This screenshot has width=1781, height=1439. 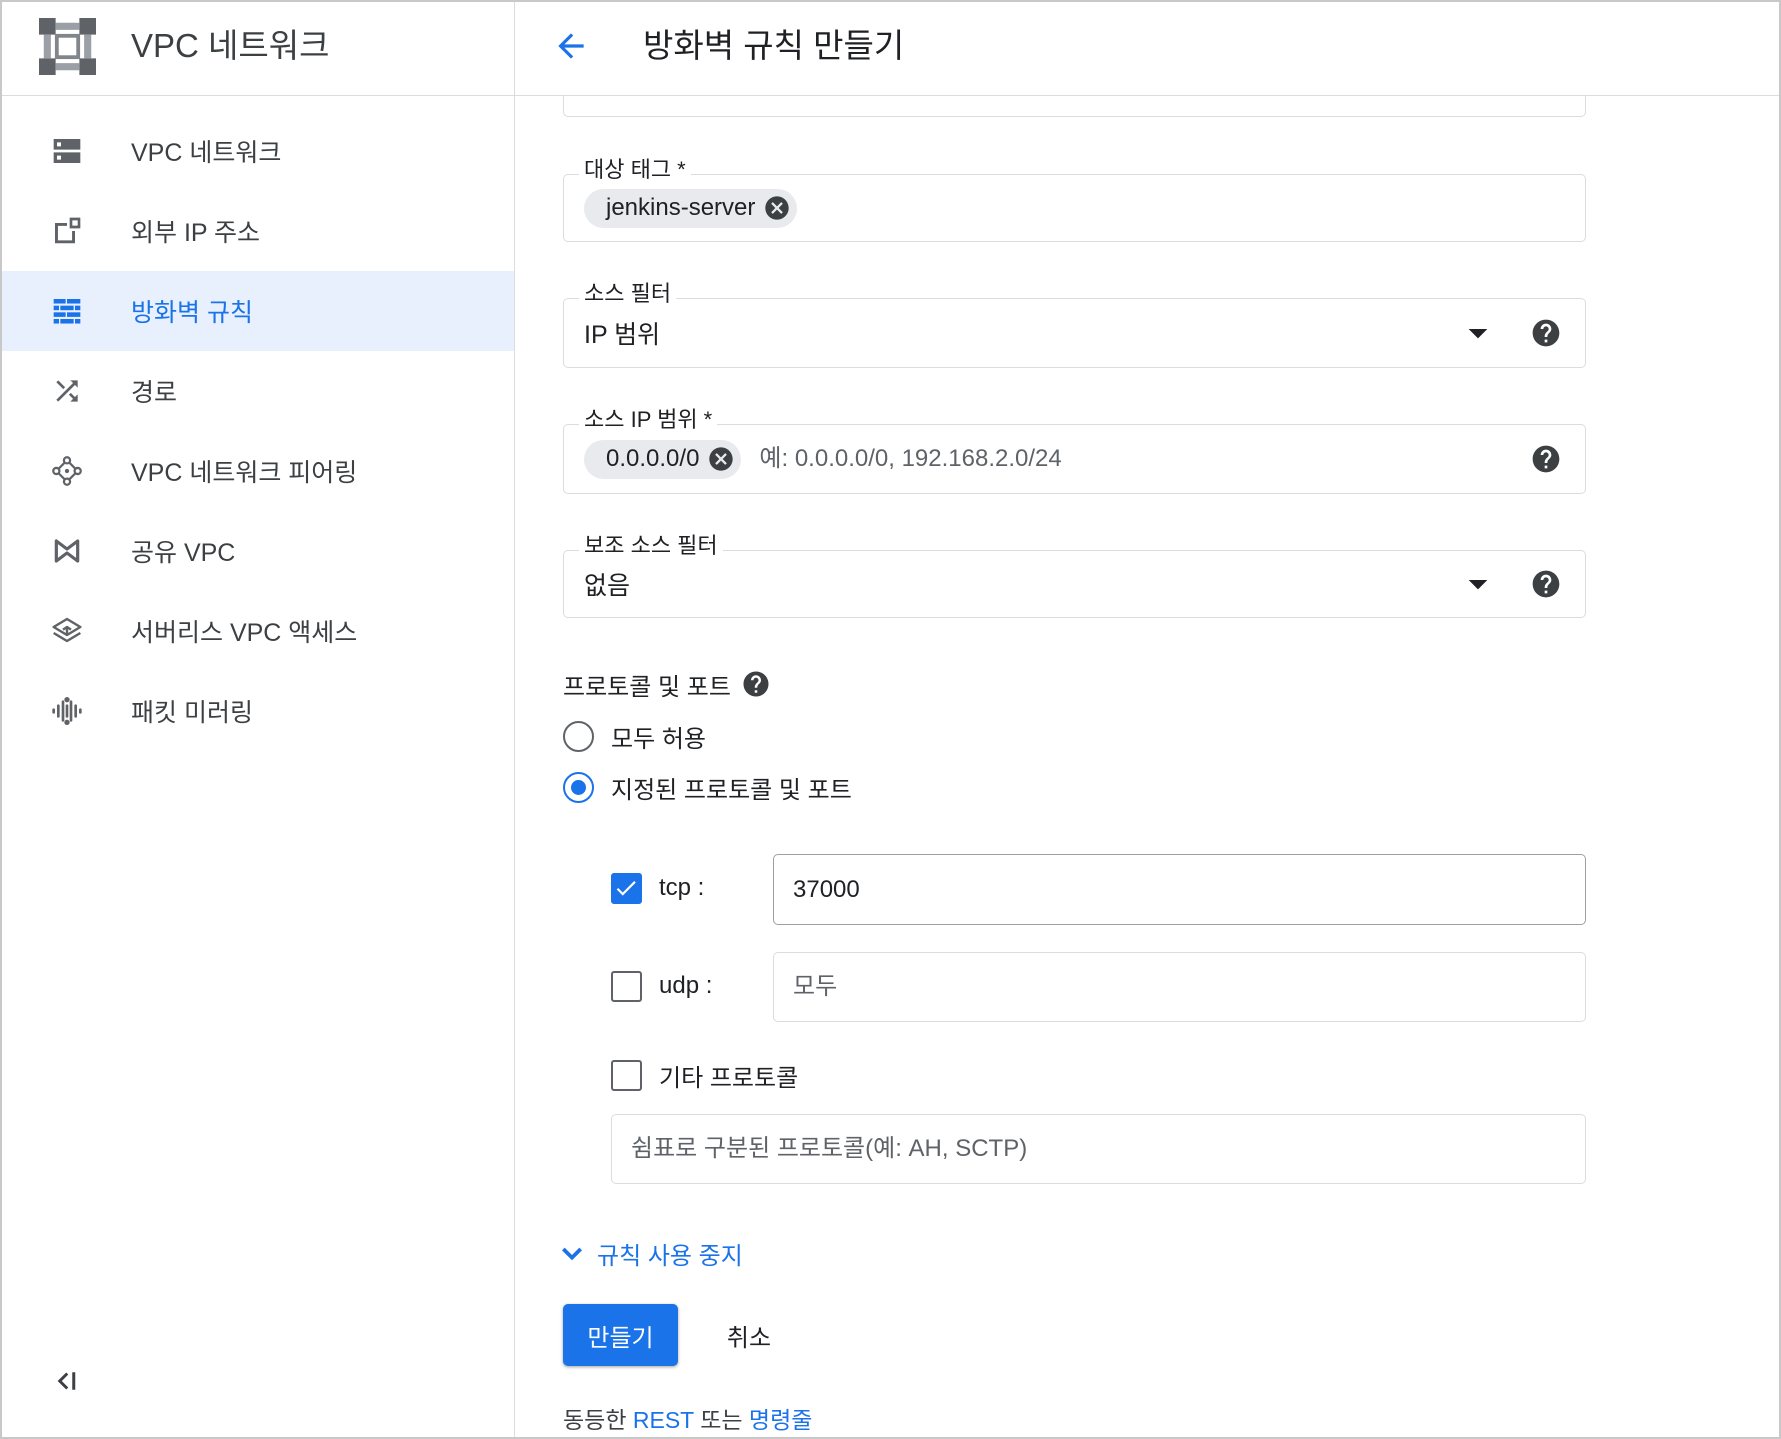 I want to click on udp-checkbox-row: udp :, so click(x=661, y=986).